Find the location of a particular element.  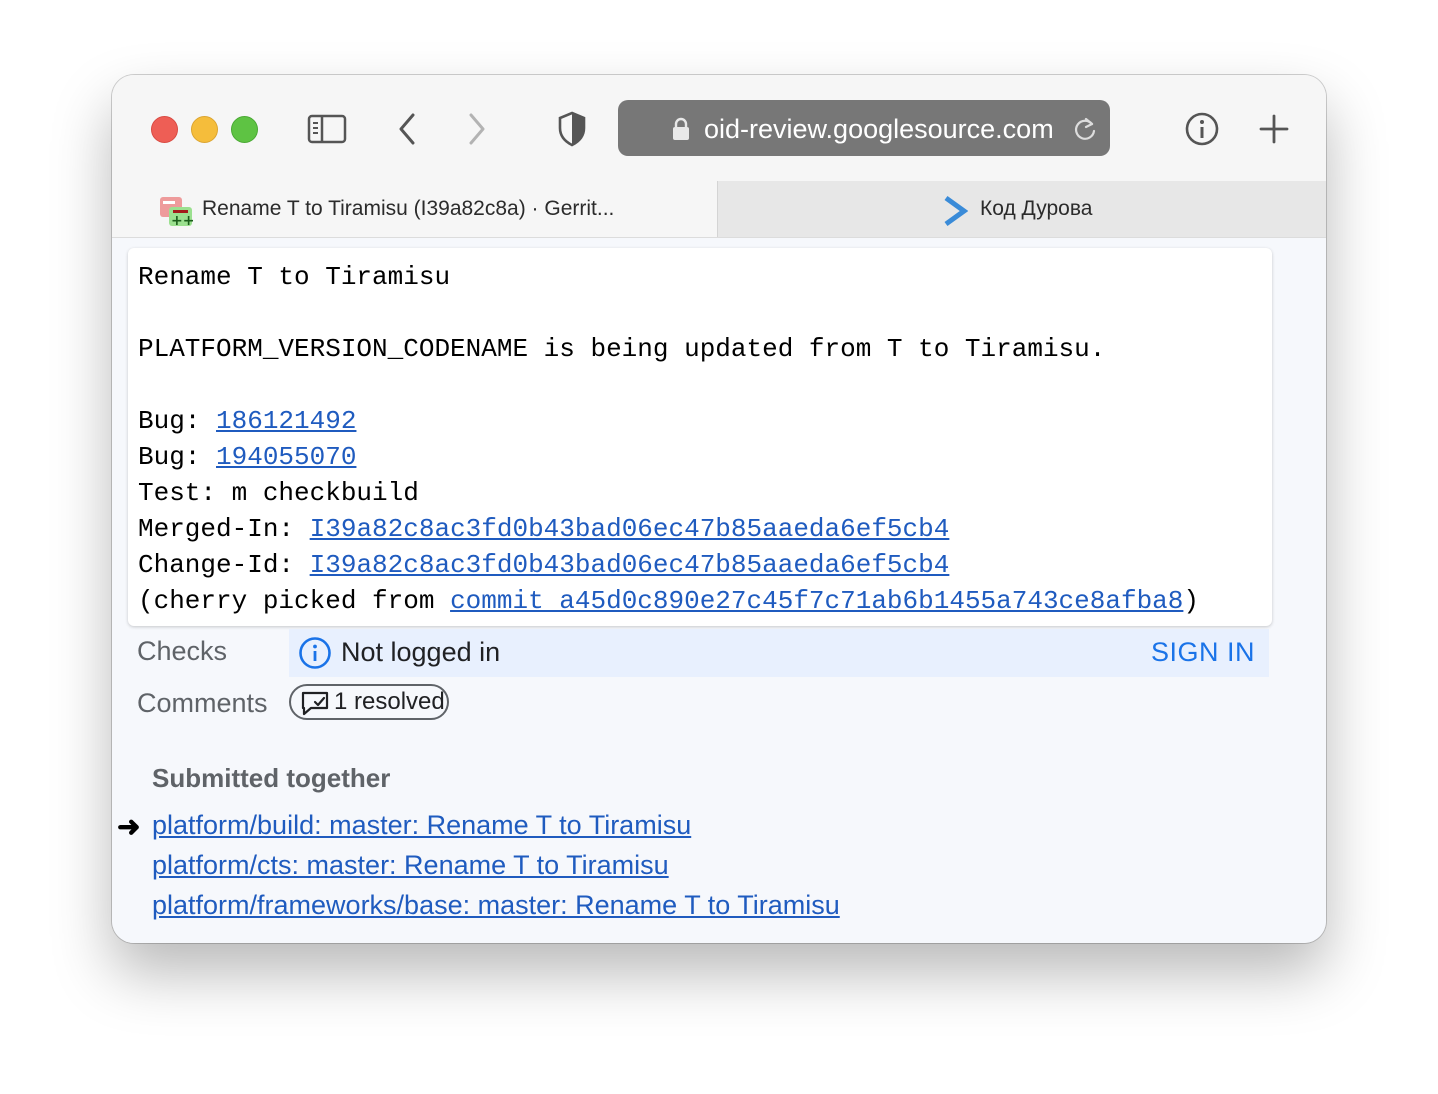

back-icon is located at coordinates (407, 129).